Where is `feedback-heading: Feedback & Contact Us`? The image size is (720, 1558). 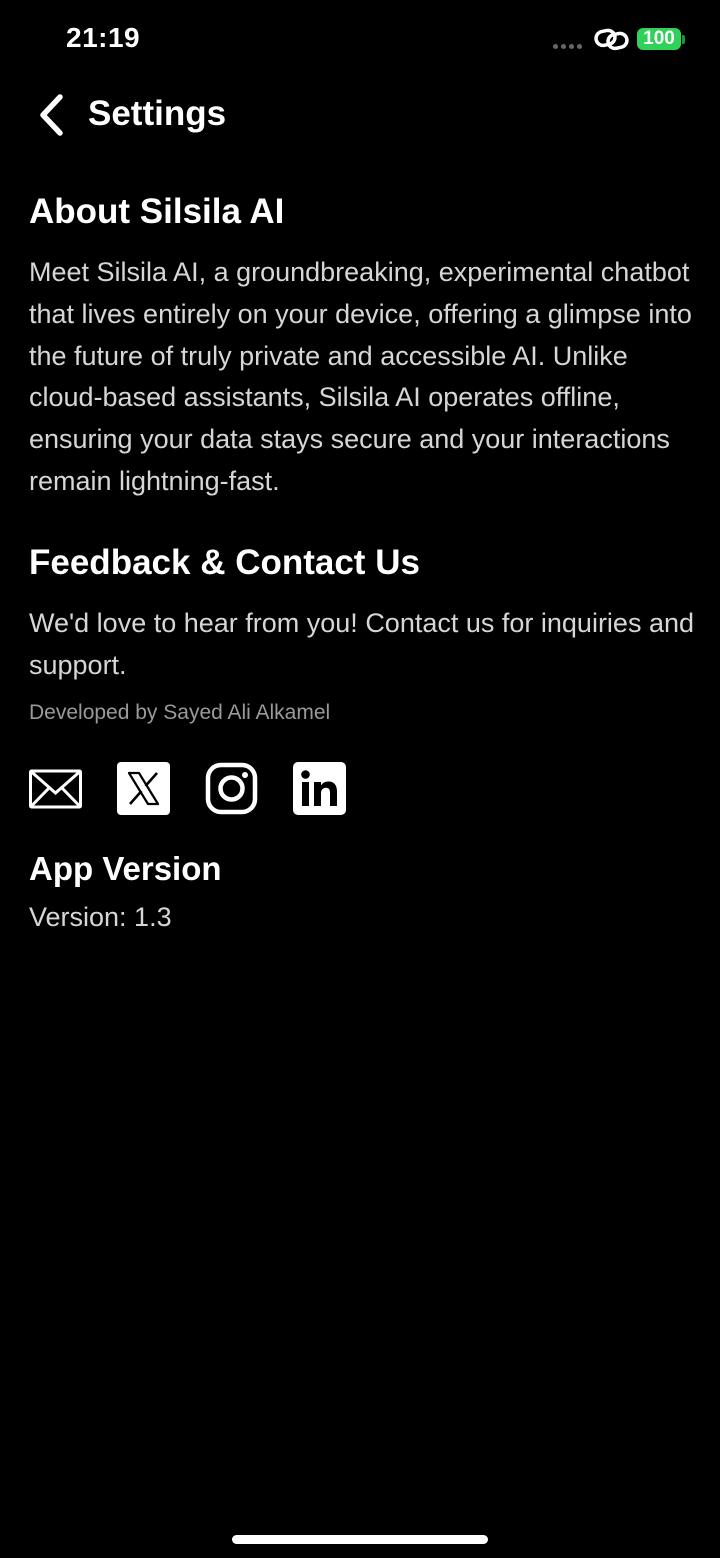
feedback-heading: Feedback & Contact Us is located at coordinates (224, 562).